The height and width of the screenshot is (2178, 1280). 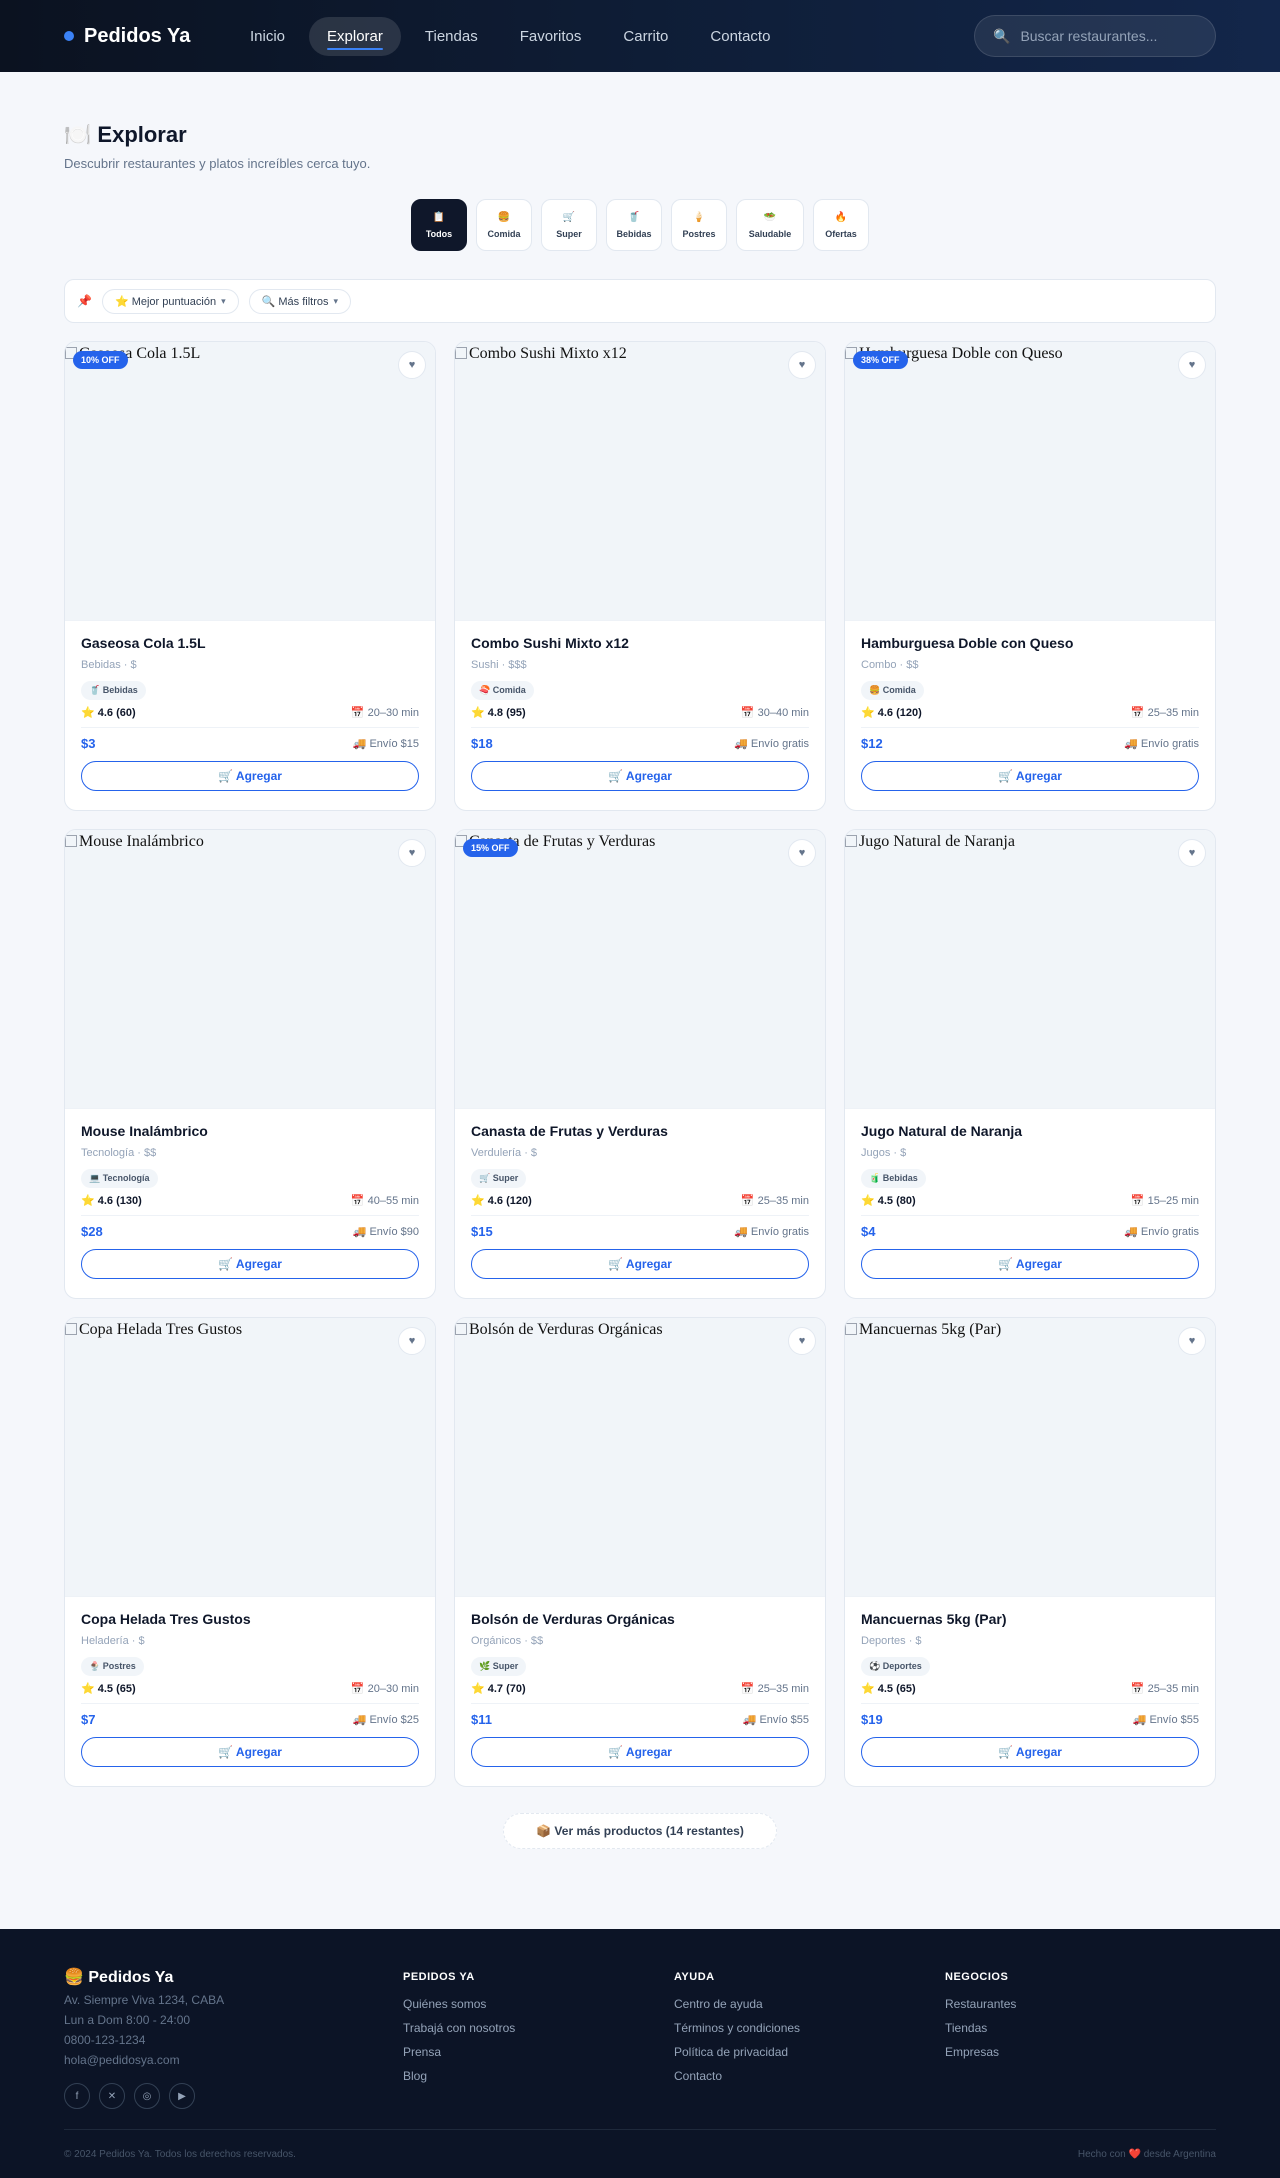 What do you see at coordinates (1030, 481) in the screenshot?
I see `product-image: Hamburguesa Doble con Queso 38% OFF ♥` at bounding box center [1030, 481].